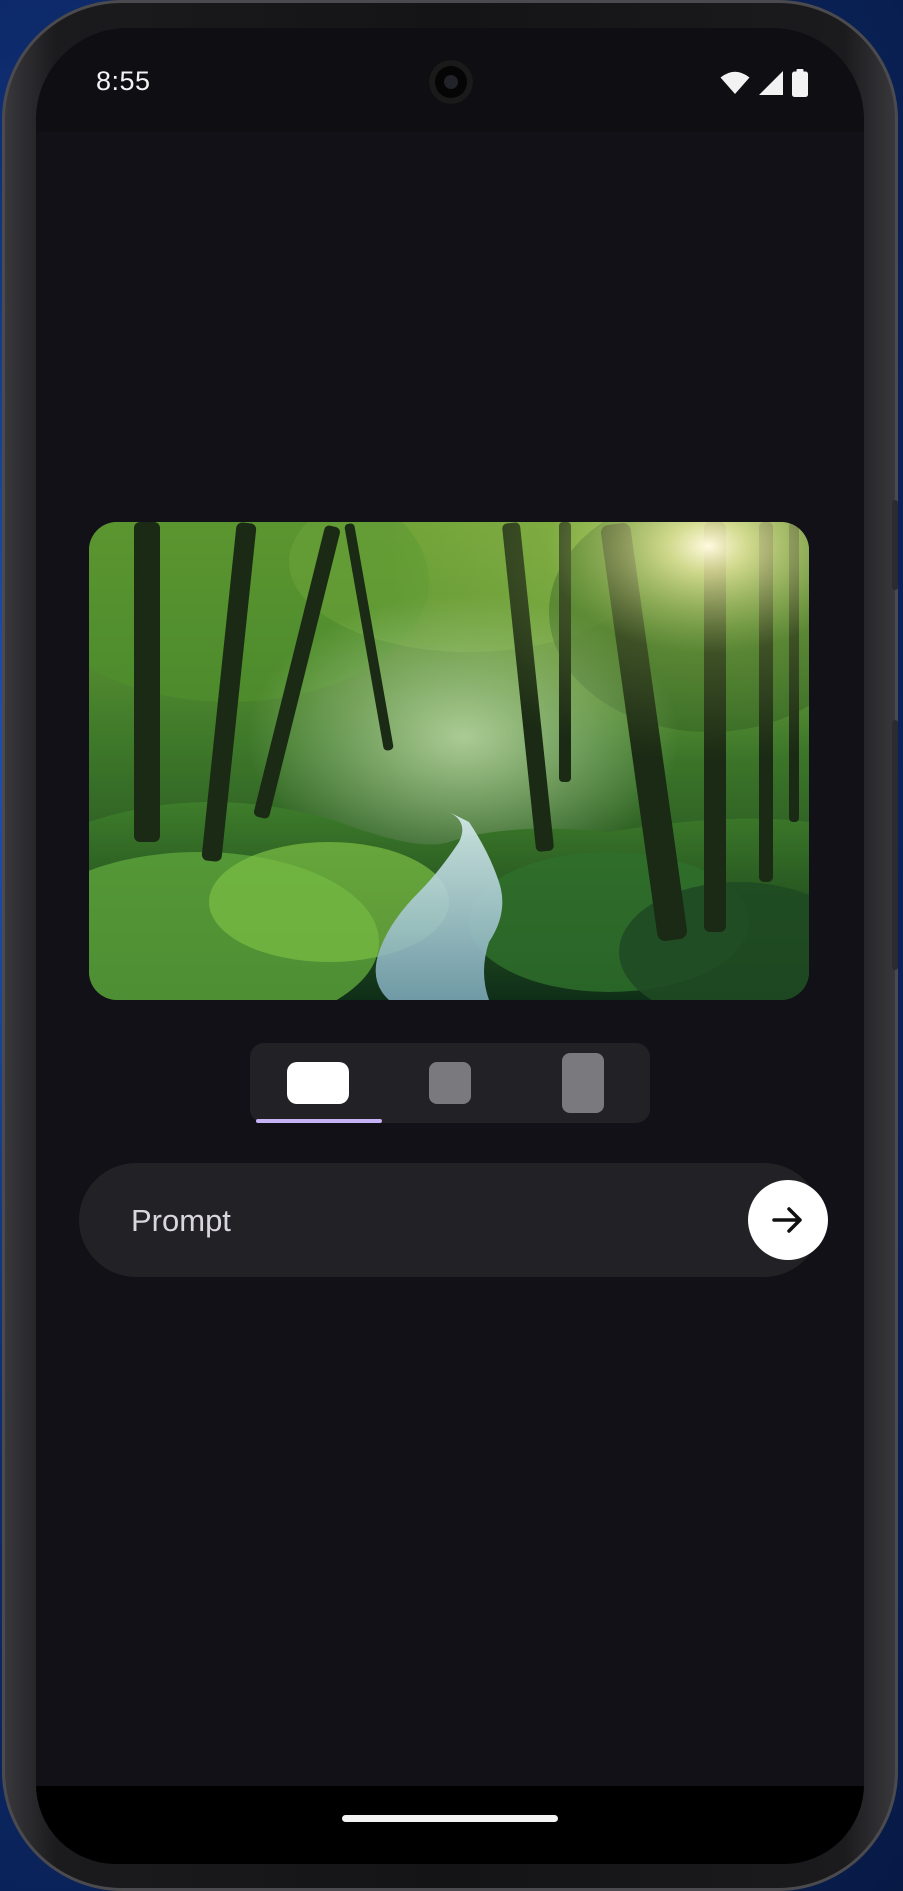  I want to click on aspect-option-landscape, so click(318, 1083).